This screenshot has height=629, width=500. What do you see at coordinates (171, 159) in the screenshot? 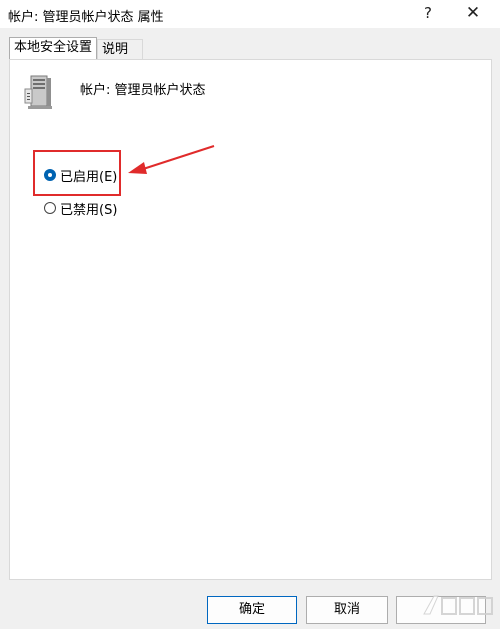
I see `annotation-arrow-icon` at bounding box center [171, 159].